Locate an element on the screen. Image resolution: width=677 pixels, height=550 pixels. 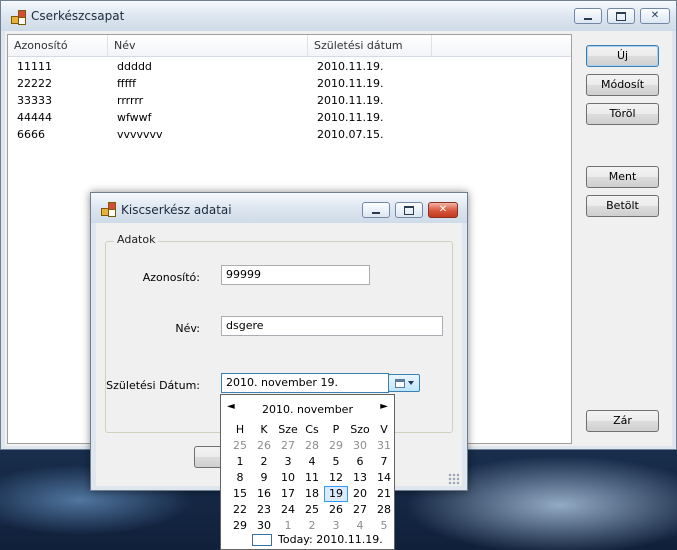
close-button: Zár is located at coordinates (622, 421).